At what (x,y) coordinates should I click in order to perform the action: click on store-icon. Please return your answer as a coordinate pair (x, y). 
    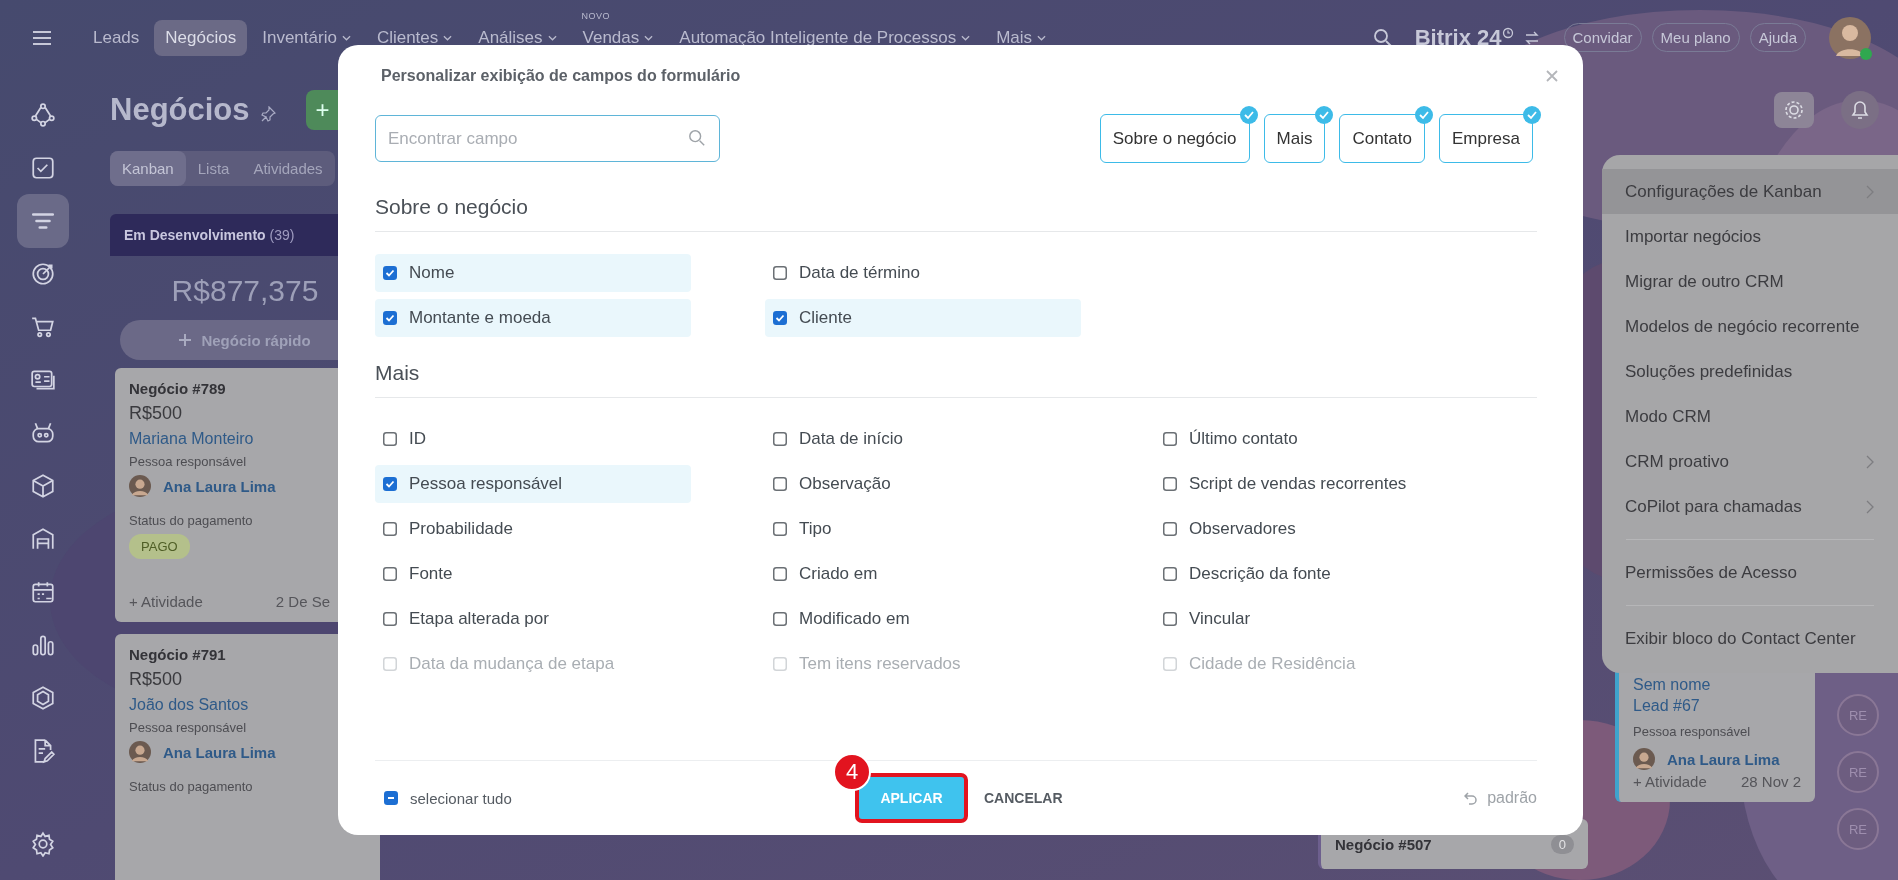
    Looking at the image, I should click on (42, 539).